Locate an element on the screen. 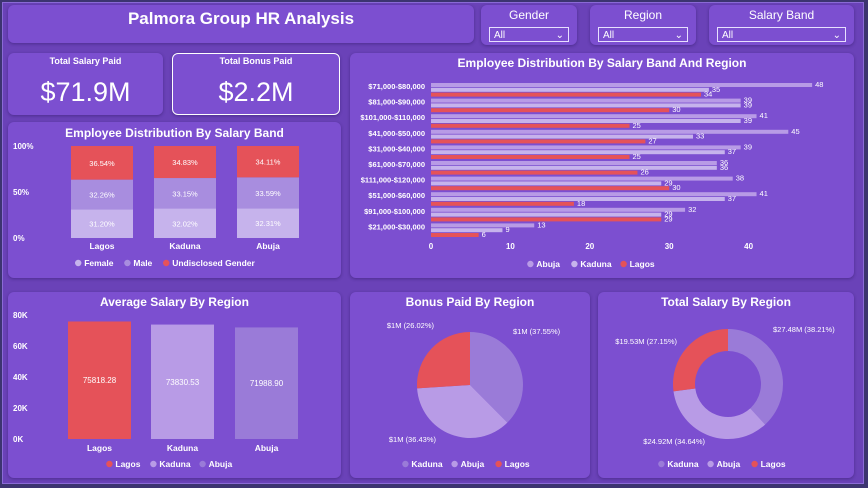 The width and height of the screenshot is (868, 488). legend-label: Lagos is located at coordinates (127, 464).